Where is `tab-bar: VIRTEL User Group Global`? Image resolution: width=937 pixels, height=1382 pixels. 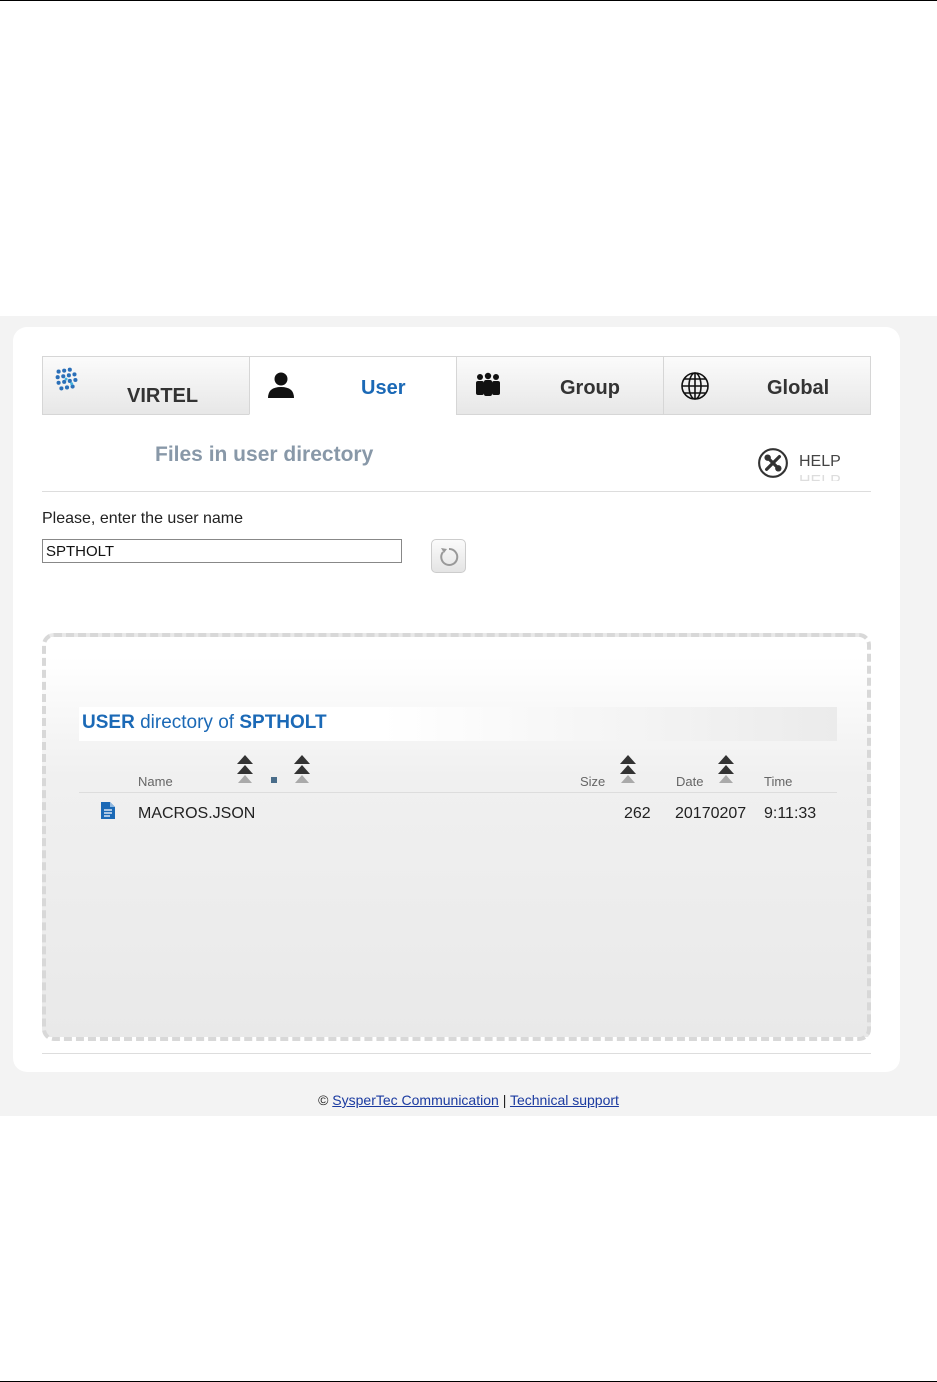 tab-bar: VIRTEL User Group Global is located at coordinates (456, 385).